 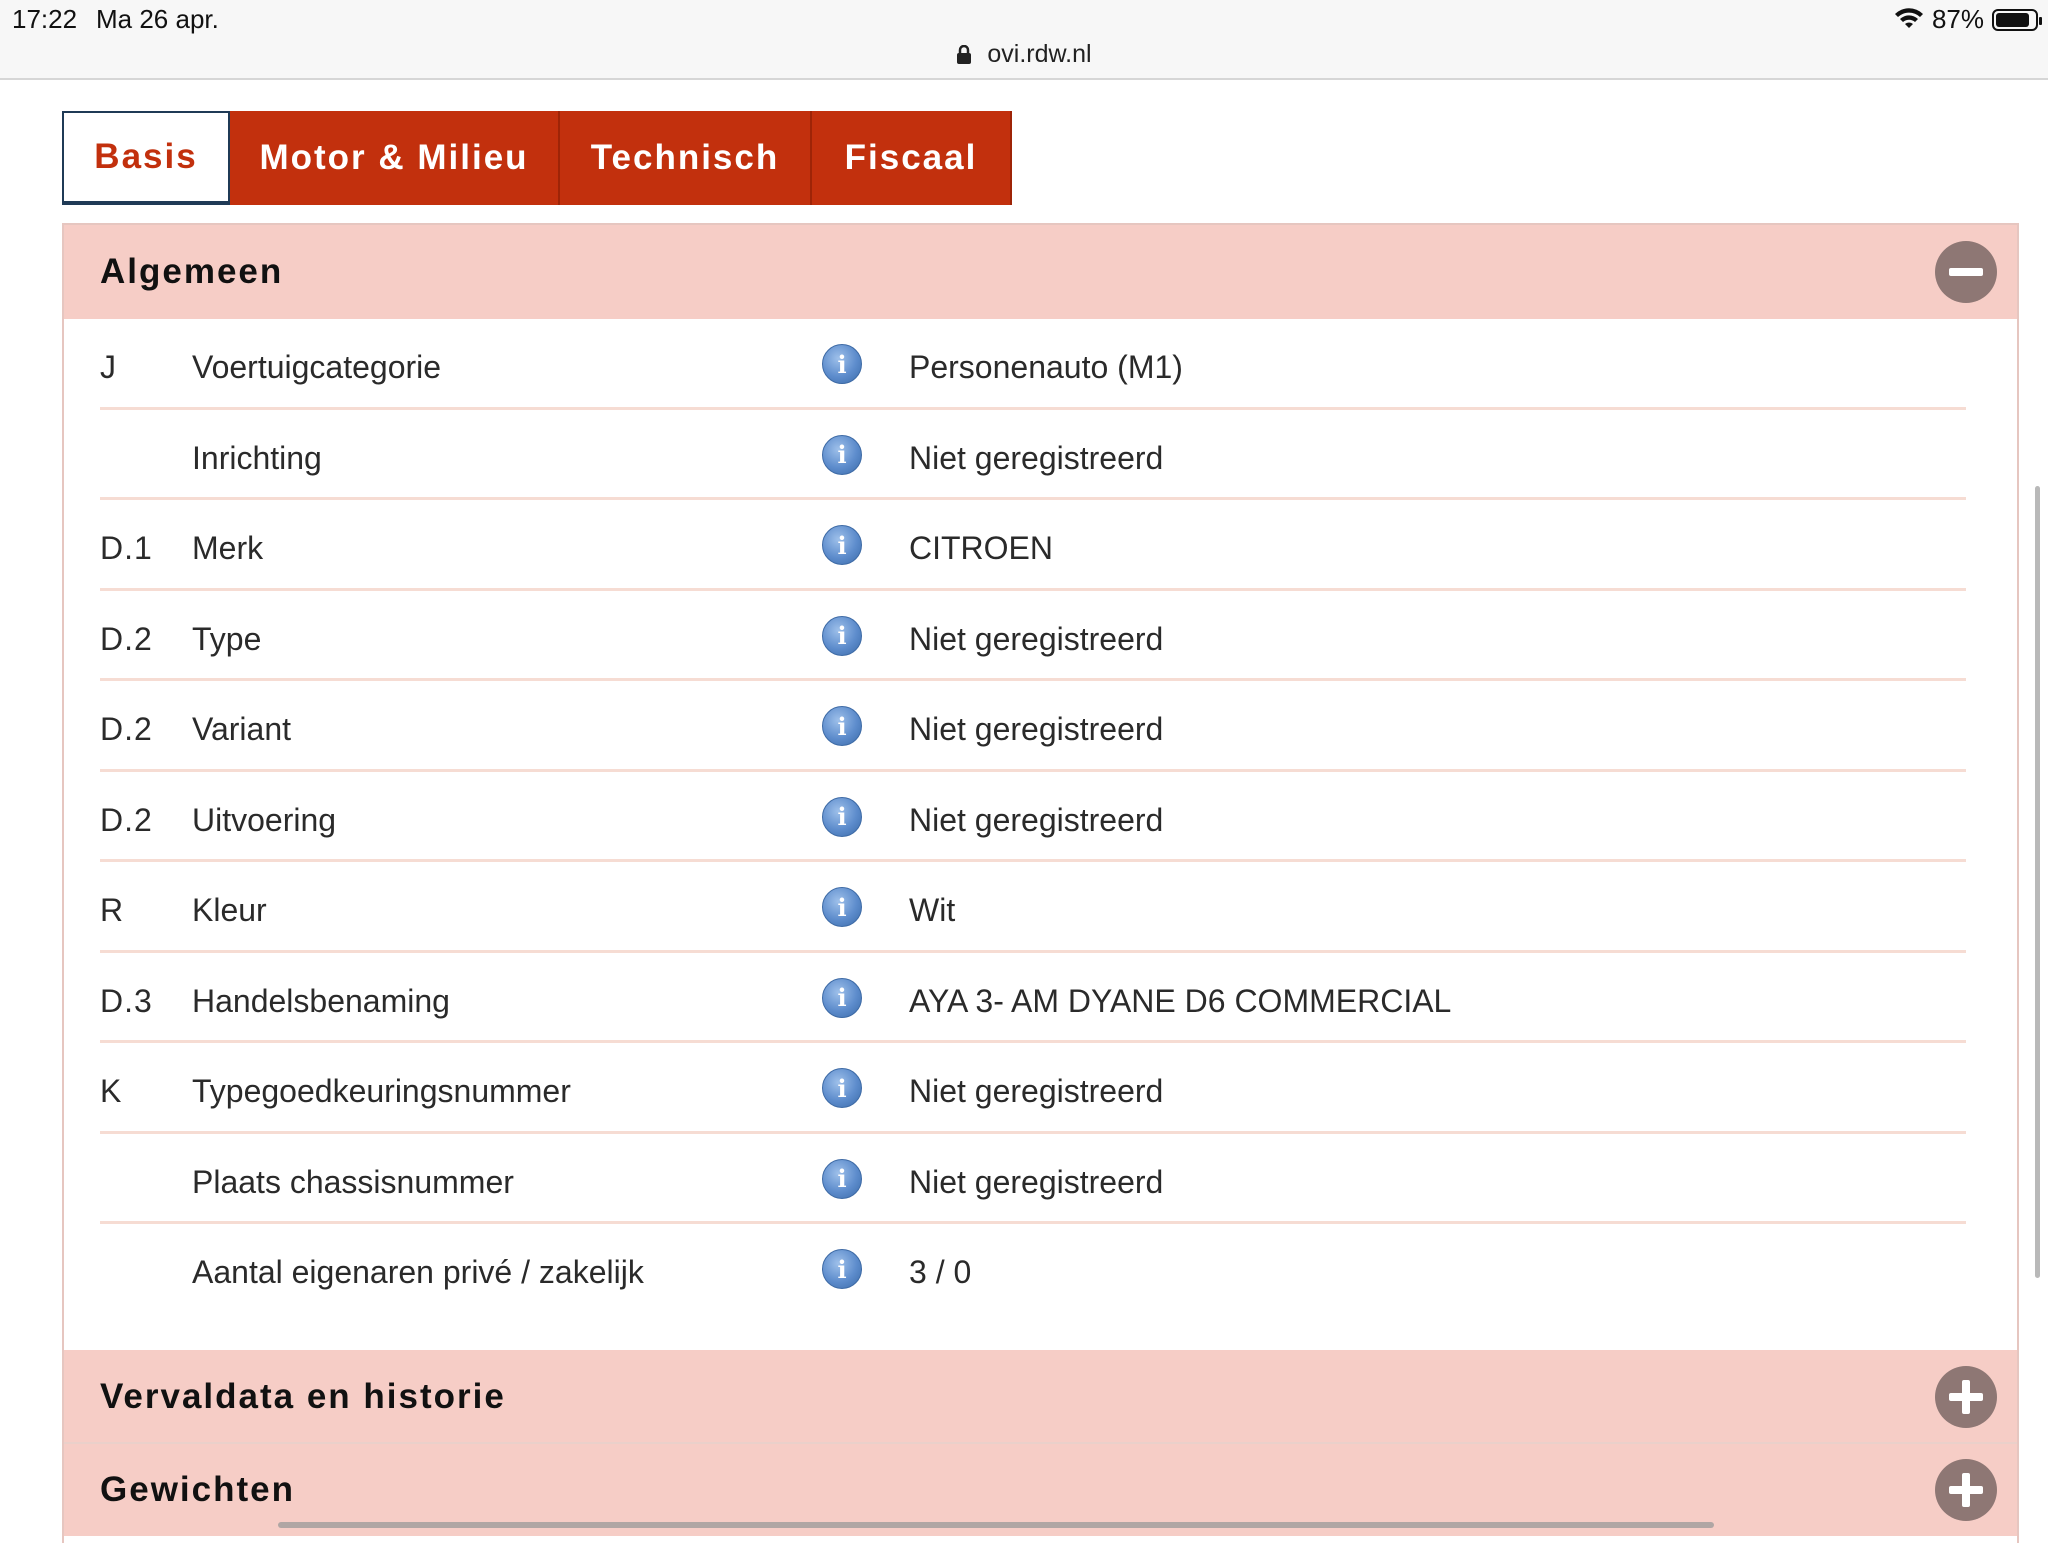 I want to click on address-bar: ovi.rdw.nl, so click(x=1024, y=56).